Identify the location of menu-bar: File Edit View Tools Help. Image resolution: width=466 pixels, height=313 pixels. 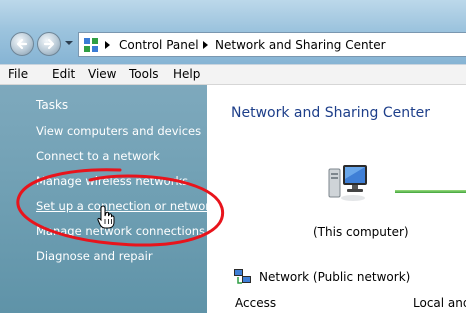
(233, 74).